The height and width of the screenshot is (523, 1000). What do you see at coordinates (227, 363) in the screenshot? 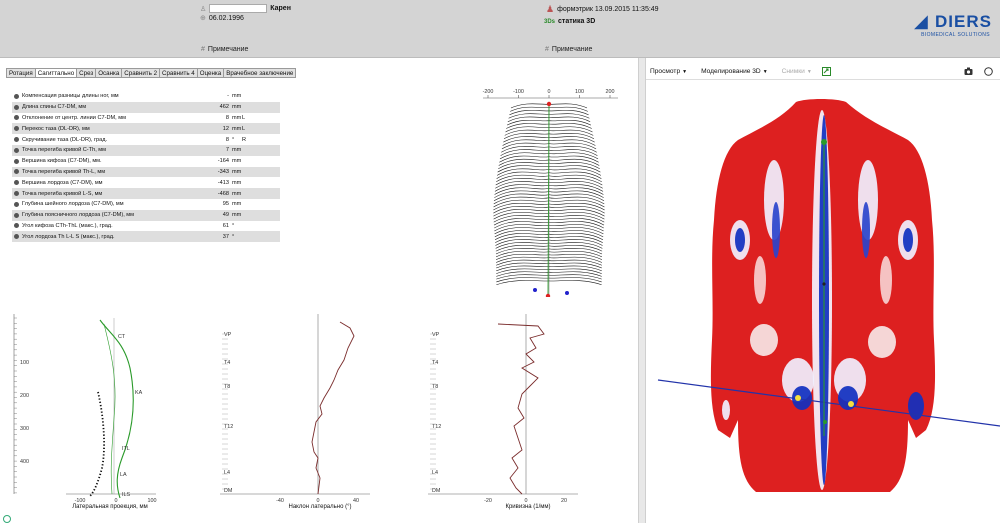
I see `tilt-level-label: T4` at bounding box center [227, 363].